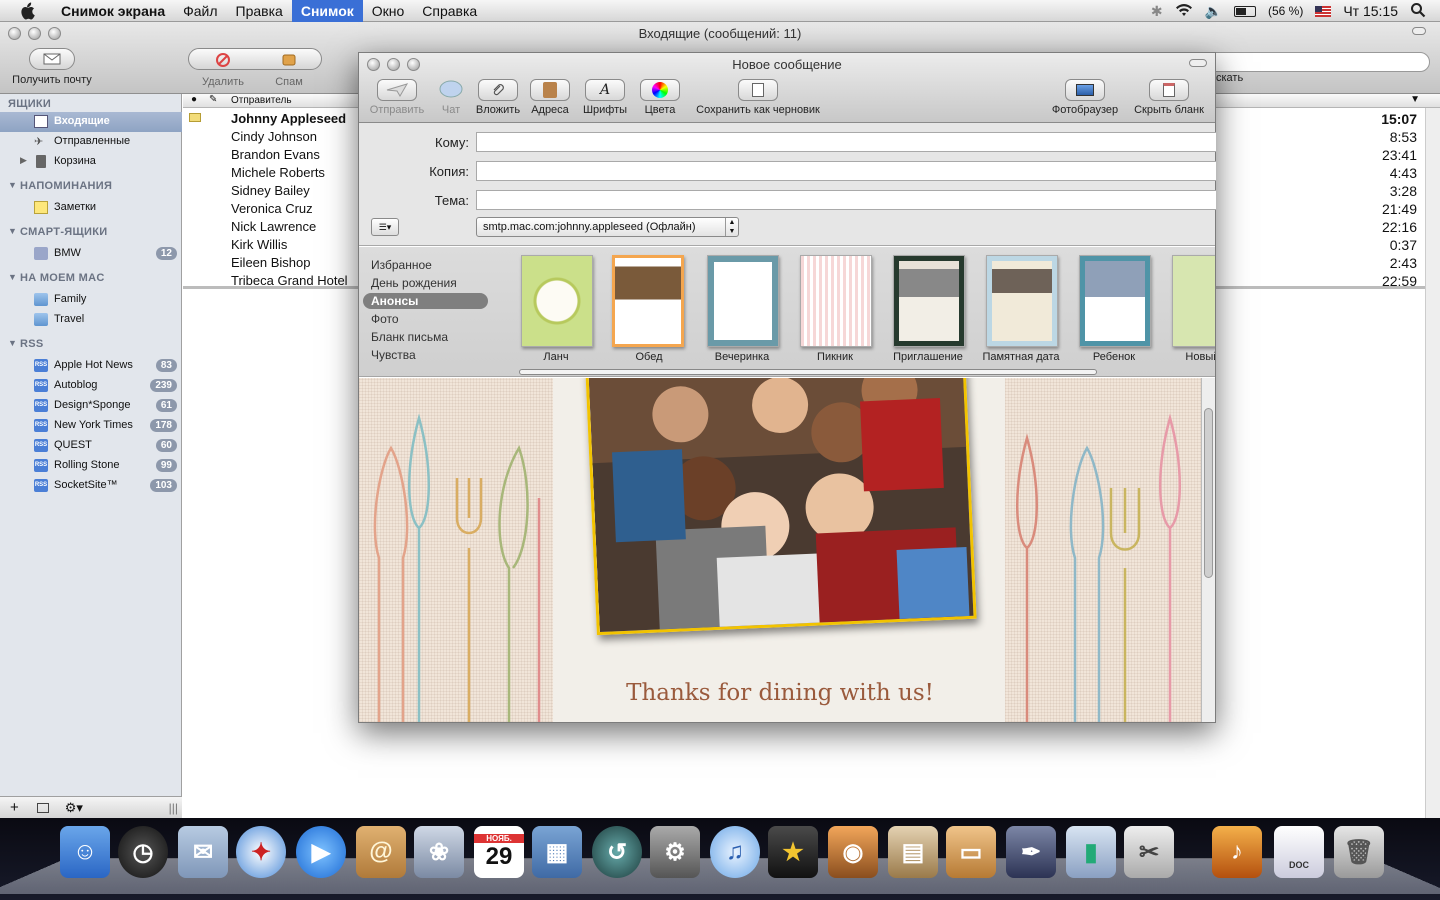 The height and width of the screenshot is (900, 1440). I want to click on cc-field, so click(846, 171).